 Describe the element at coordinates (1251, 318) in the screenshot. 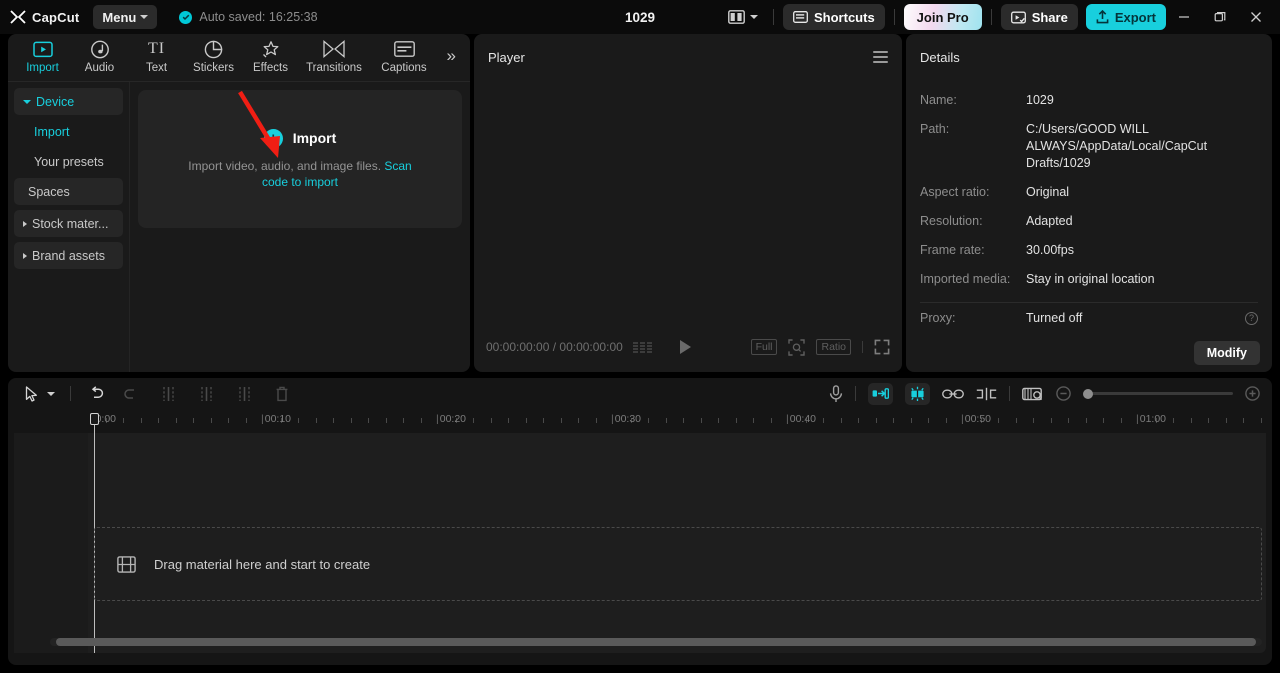

I see `question-mark-icon: ?` at that location.